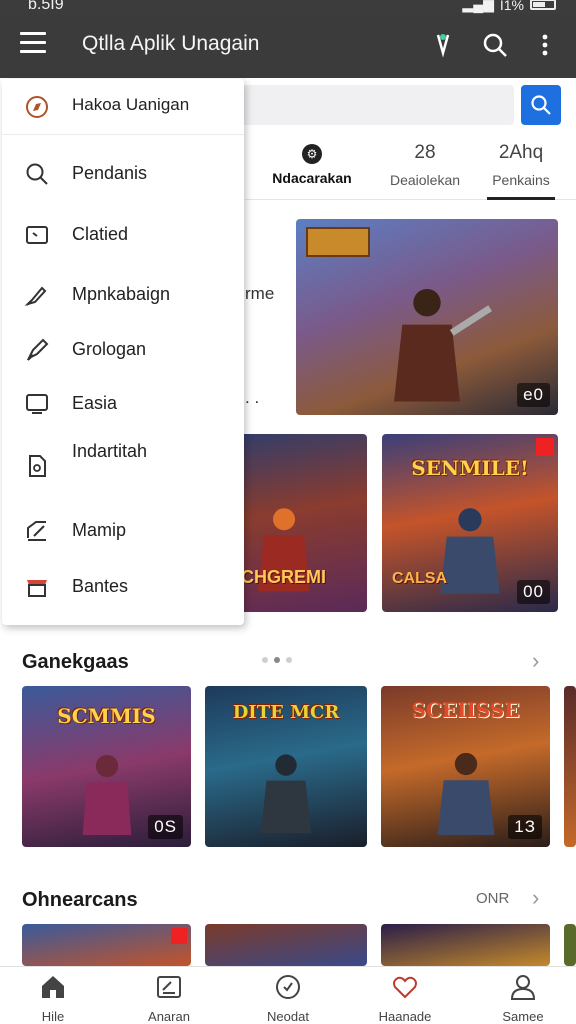 The width and height of the screenshot is (576, 1024). What do you see at coordinates (443, 45) in the screenshot?
I see `mic-icon` at bounding box center [443, 45].